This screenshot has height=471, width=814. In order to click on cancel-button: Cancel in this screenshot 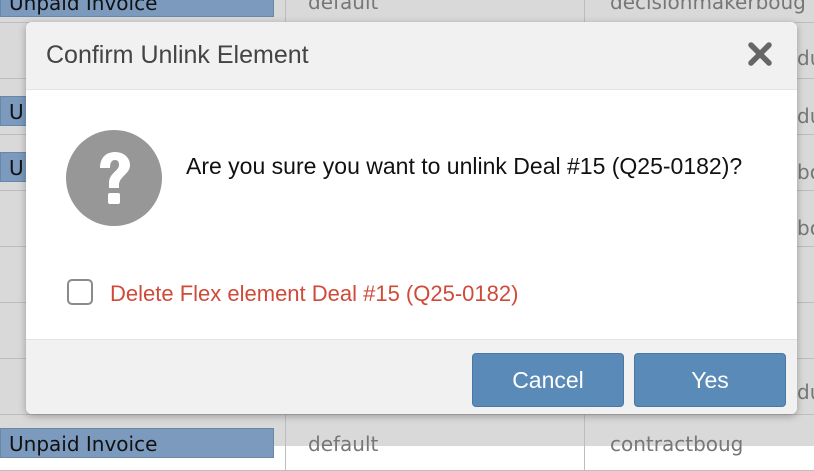, I will do `click(548, 380)`.